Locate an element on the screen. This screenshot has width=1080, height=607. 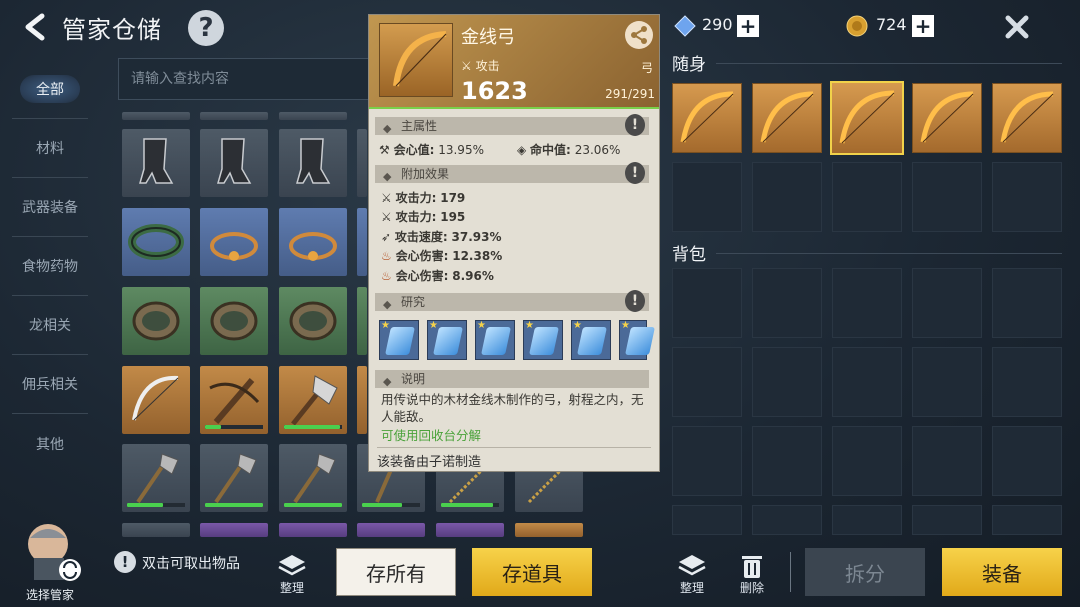
sidebar-item-all: 全部 is located at coordinates (50, 89).